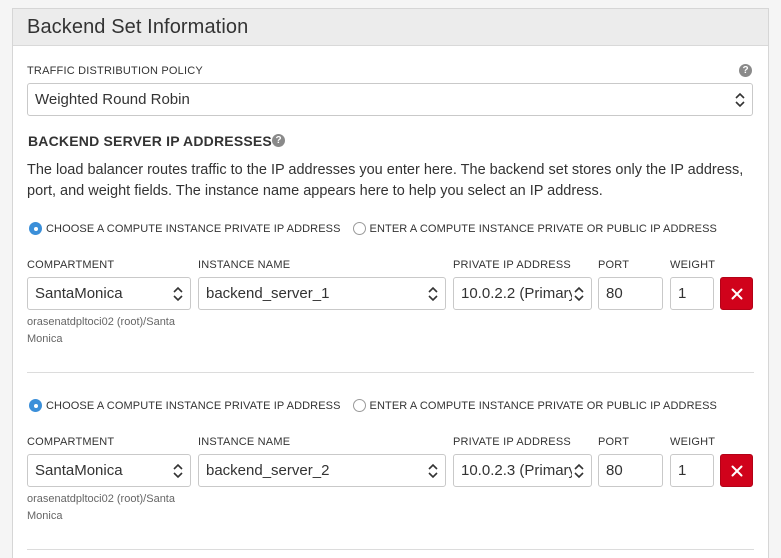 The image size is (781, 558). Describe the element at coordinates (614, 470) in the screenshot. I see `port-value-2: 80` at that location.